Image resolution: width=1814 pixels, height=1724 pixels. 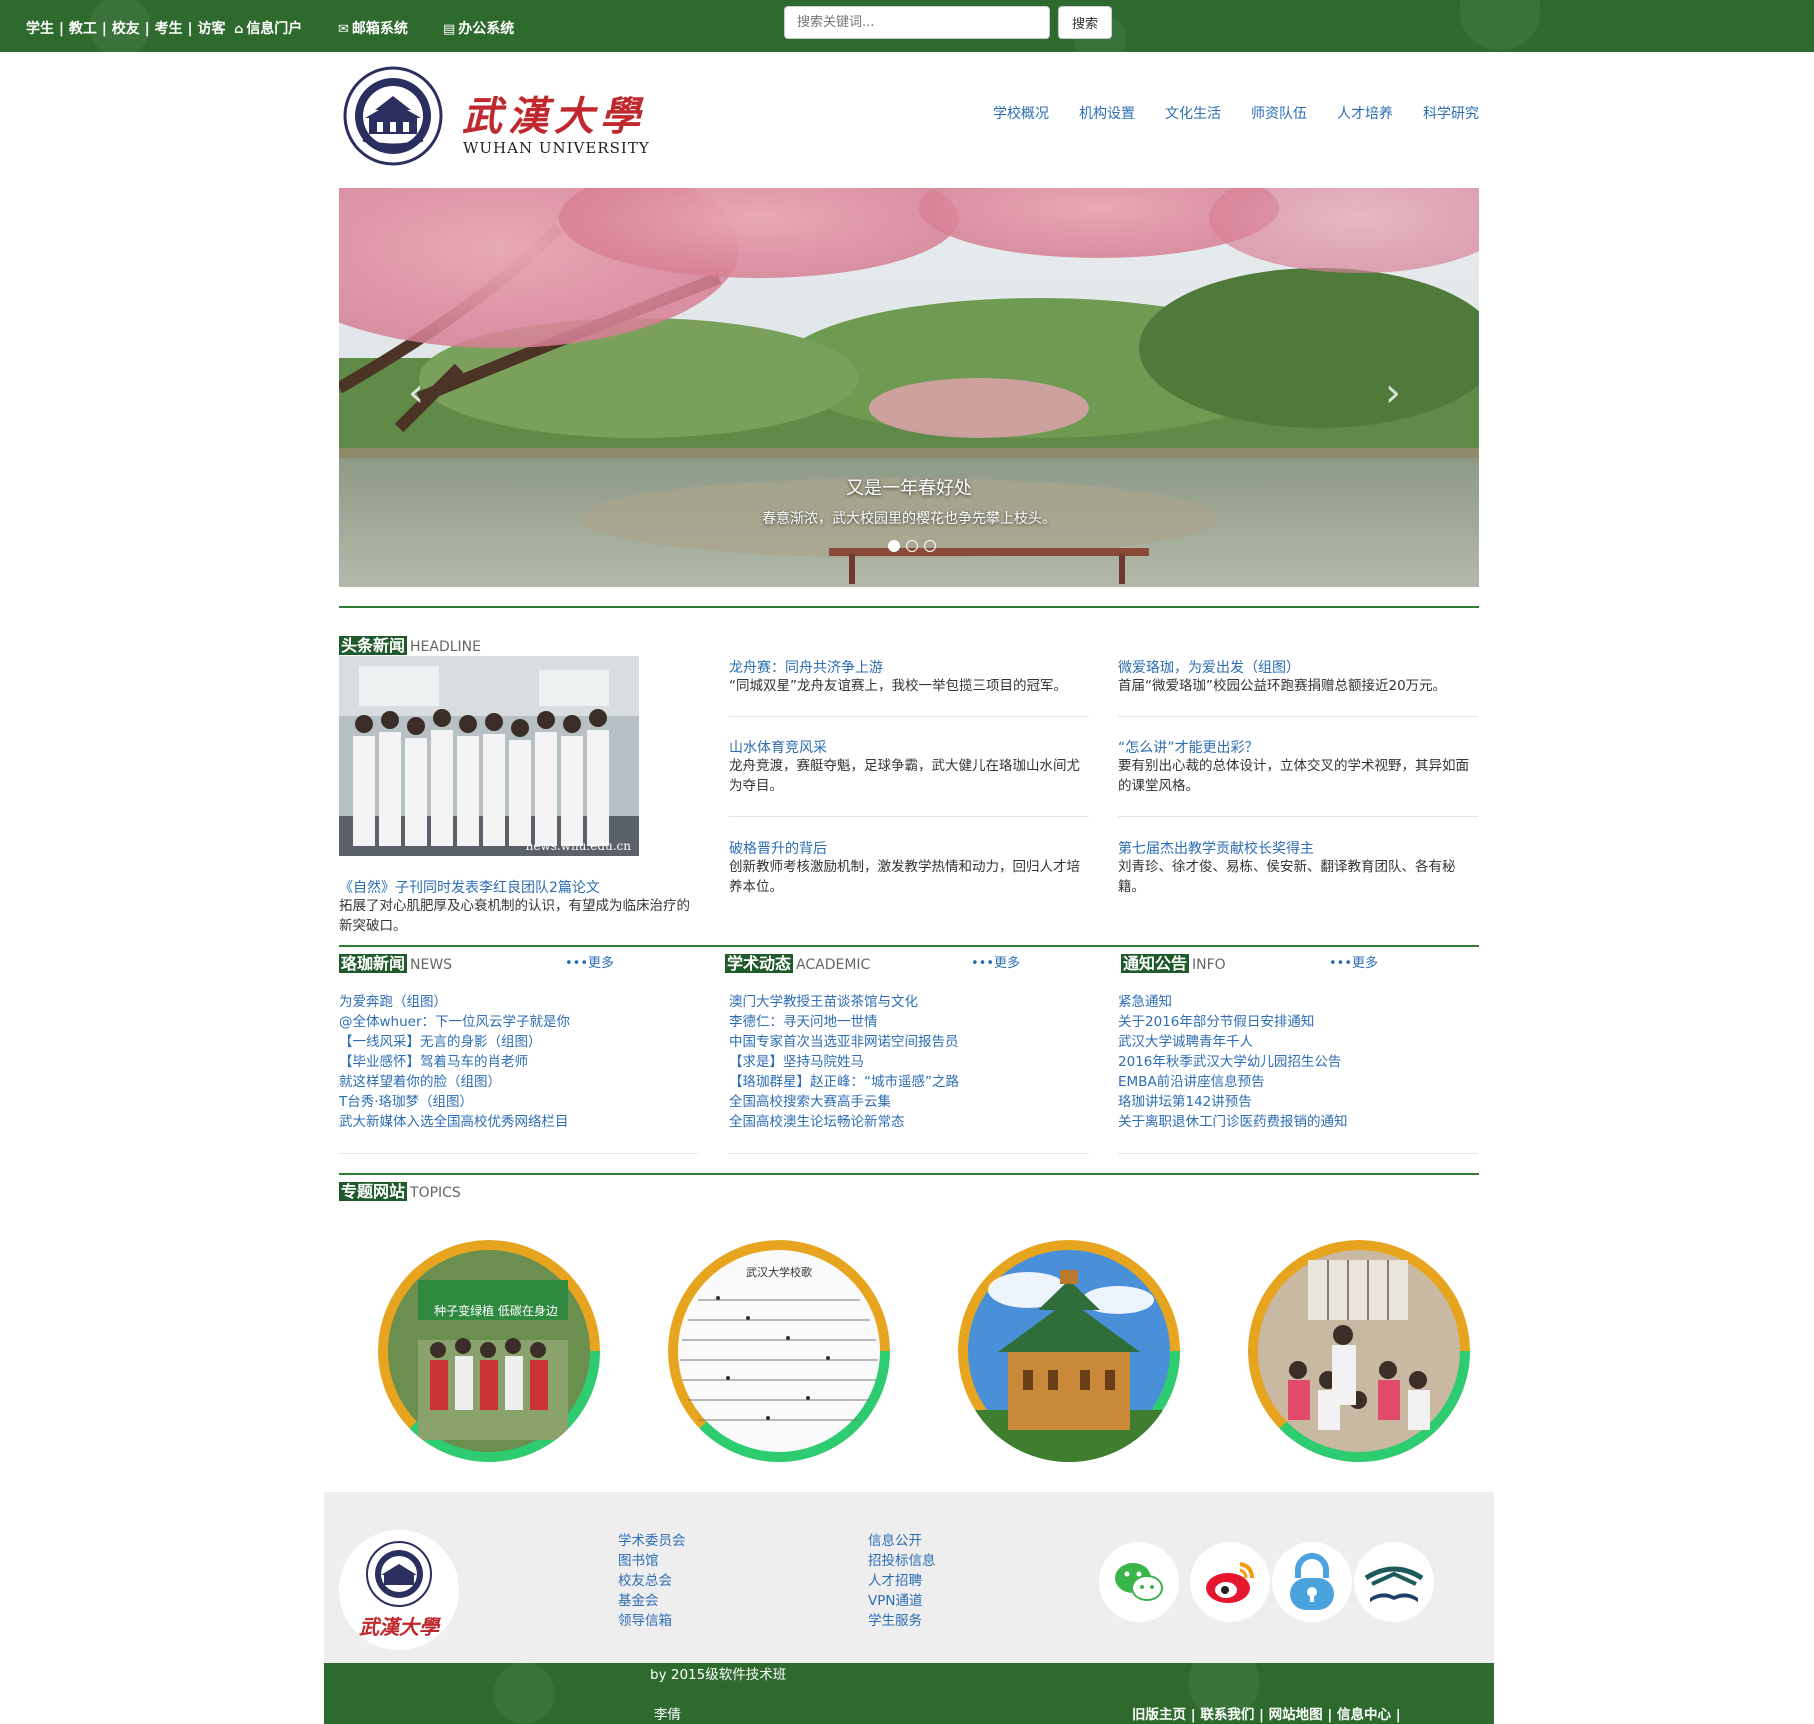 I want to click on envelope-icon: ✉, so click(x=343, y=29).